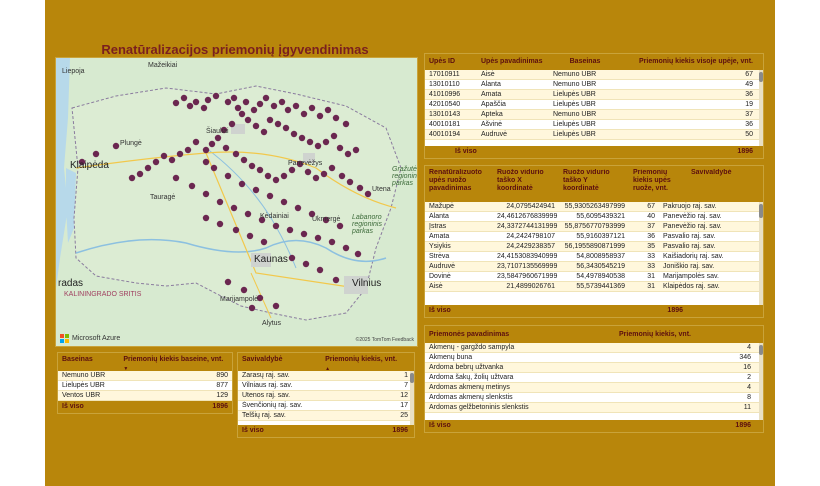 This screenshot has width=820, height=486. What do you see at coordinates (594, 185) in the screenshot?
I see `col-y-coord: Ruožo vidurio taško Y koordinatė` at bounding box center [594, 185].